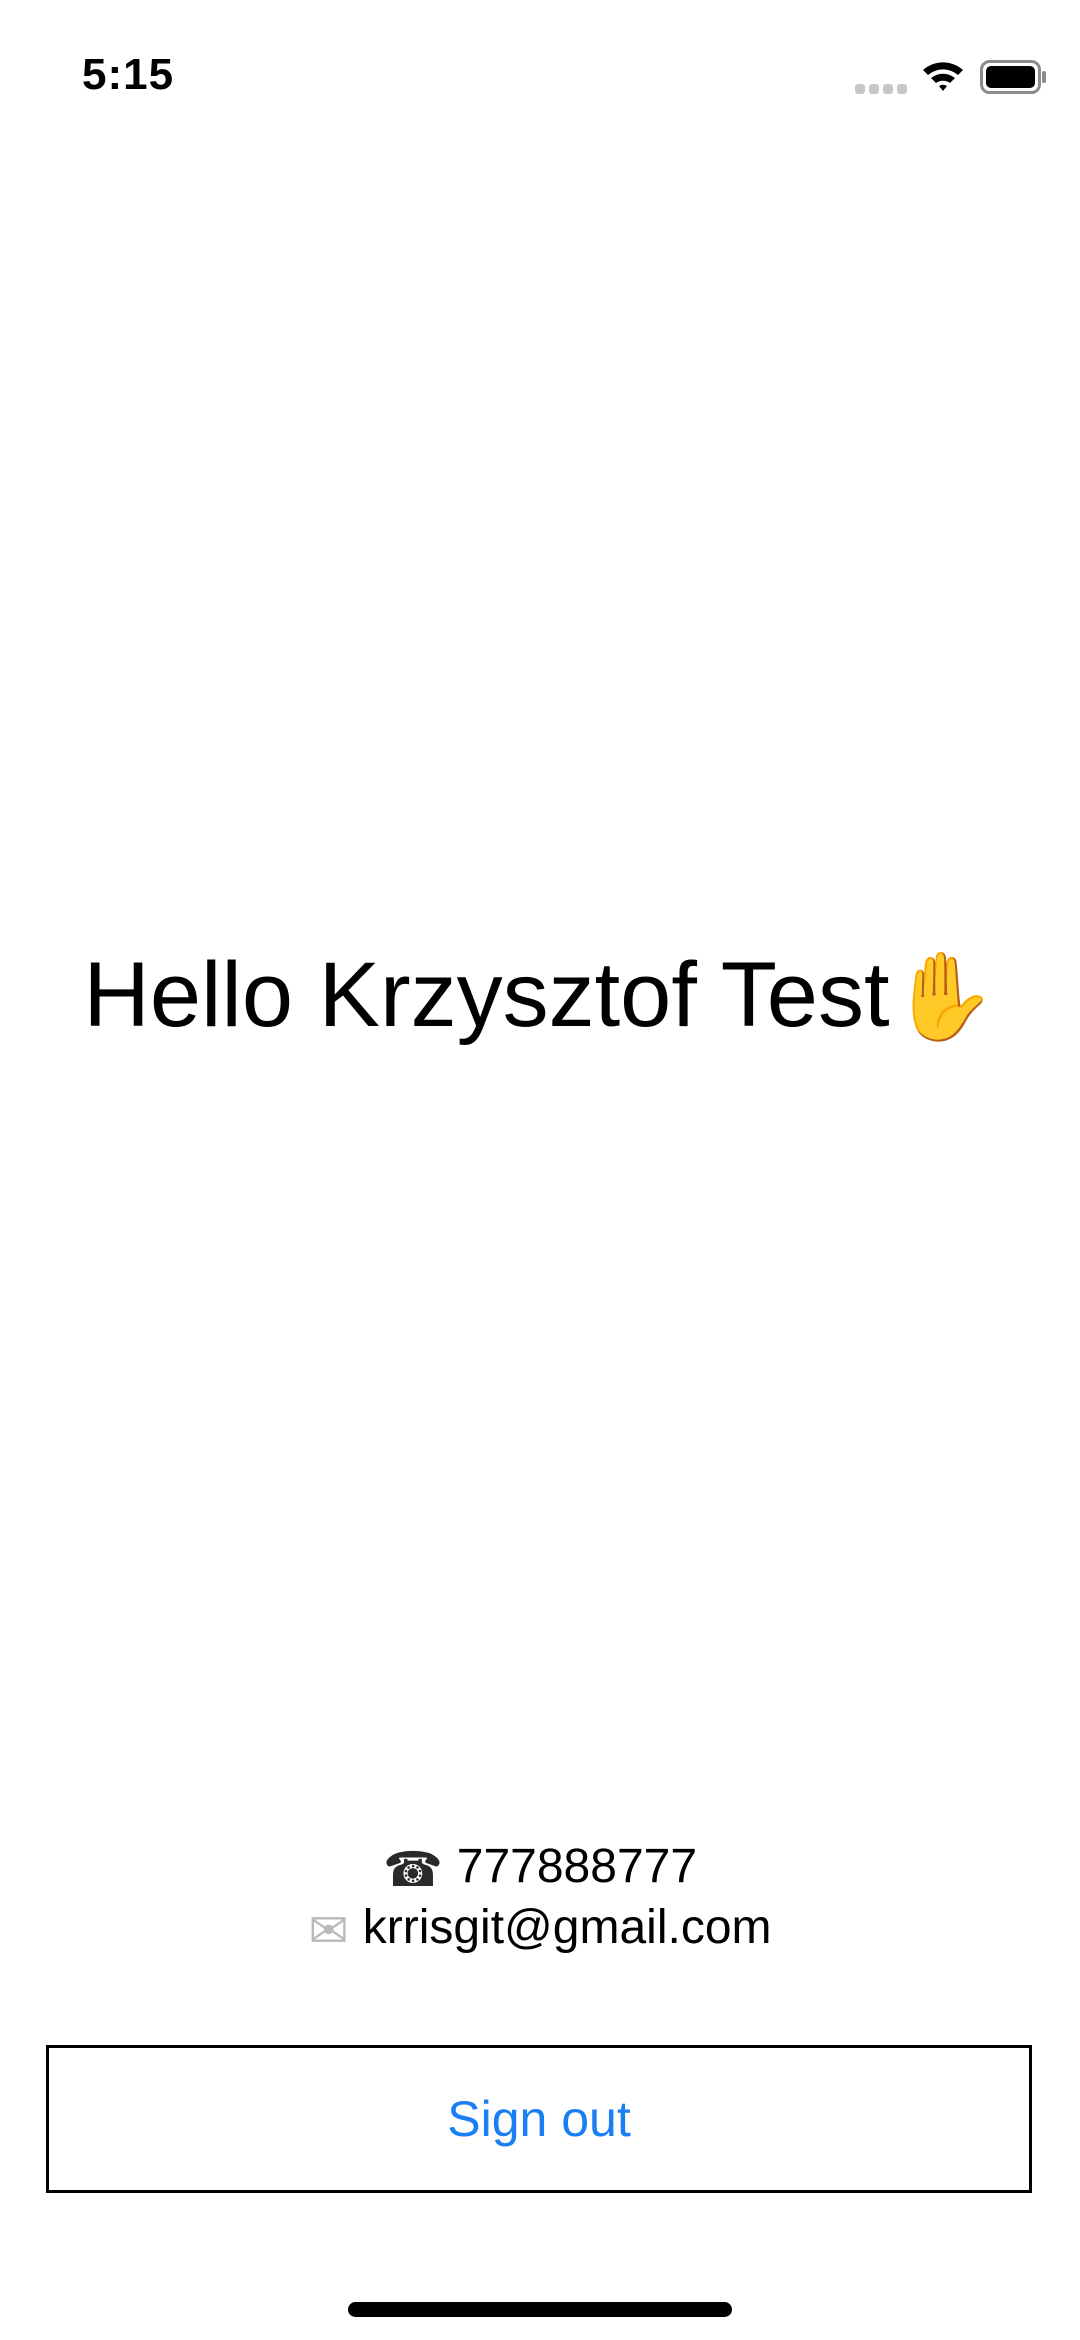  I want to click on phone-row: ☎ 777888777, so click(540, 1868).